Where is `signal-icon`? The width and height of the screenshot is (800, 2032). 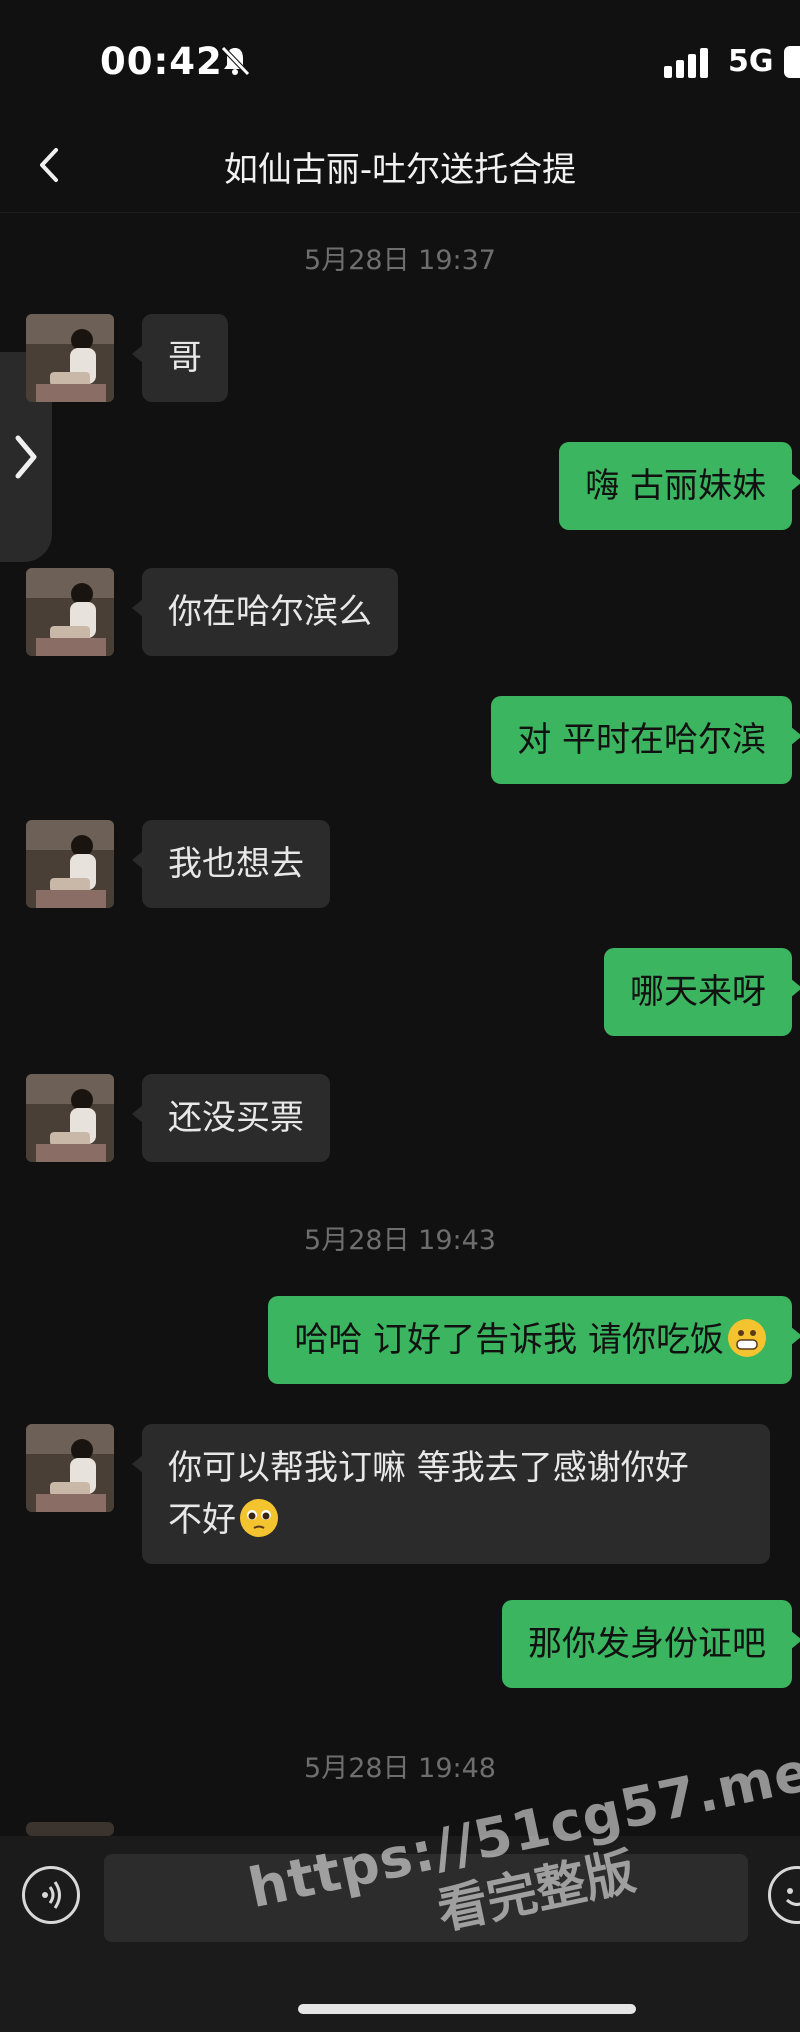
signal-icon is located at coordinates (686, 63).